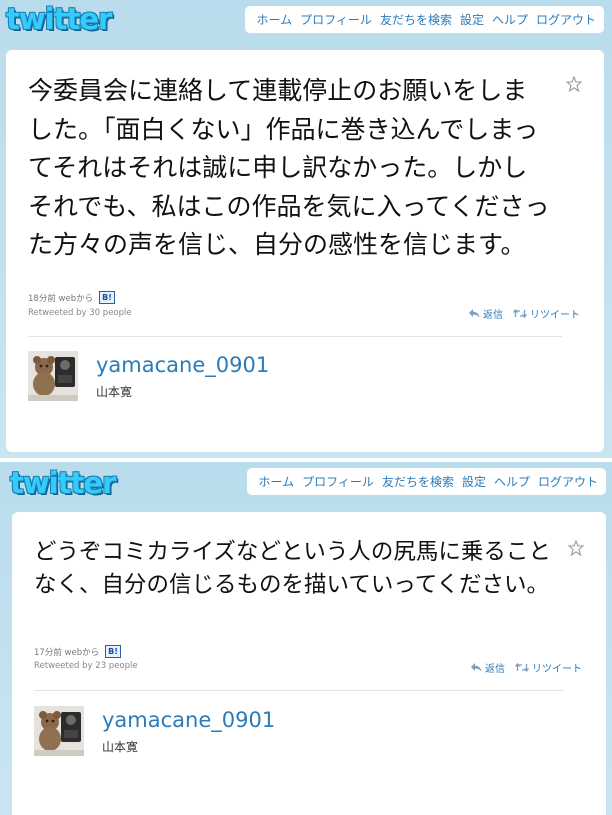 This screenshot has height=815, width=612. Describe the element at coordinates (80, 313) in the screenshot. I see `retweet-count: Retweeted by 30 people` at that location.